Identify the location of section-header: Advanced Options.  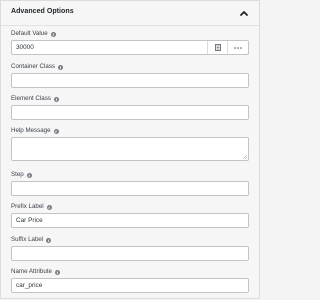
(130, 13).